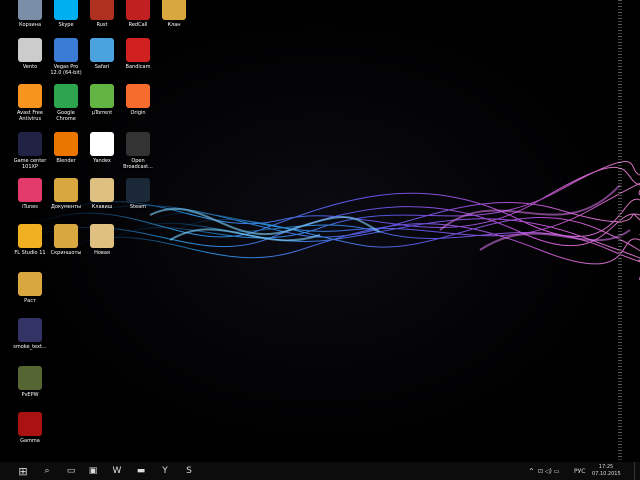 The width and height of the screenshot is (640, 480). What do you see at coordinates (548, 471) in the screenshot?
I see `tray-icons: ⊡ ◁) ▭` at bounding box center [548, 471].